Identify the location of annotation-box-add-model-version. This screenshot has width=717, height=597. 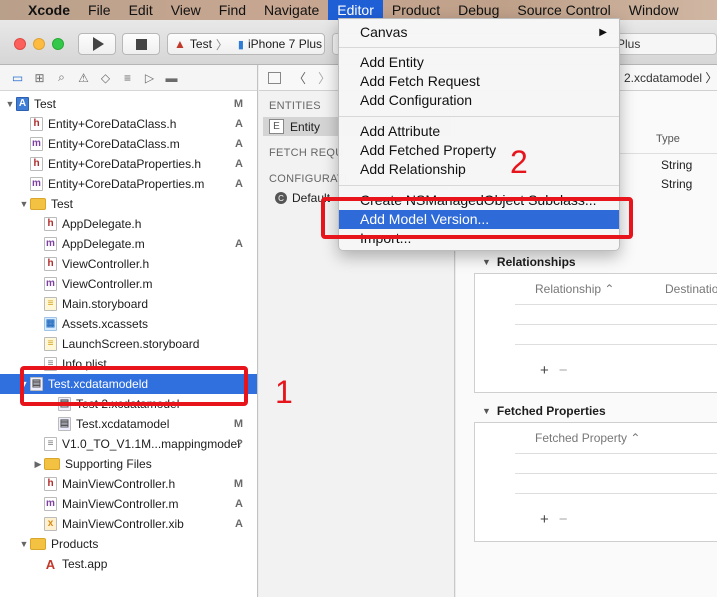
(477, 218).